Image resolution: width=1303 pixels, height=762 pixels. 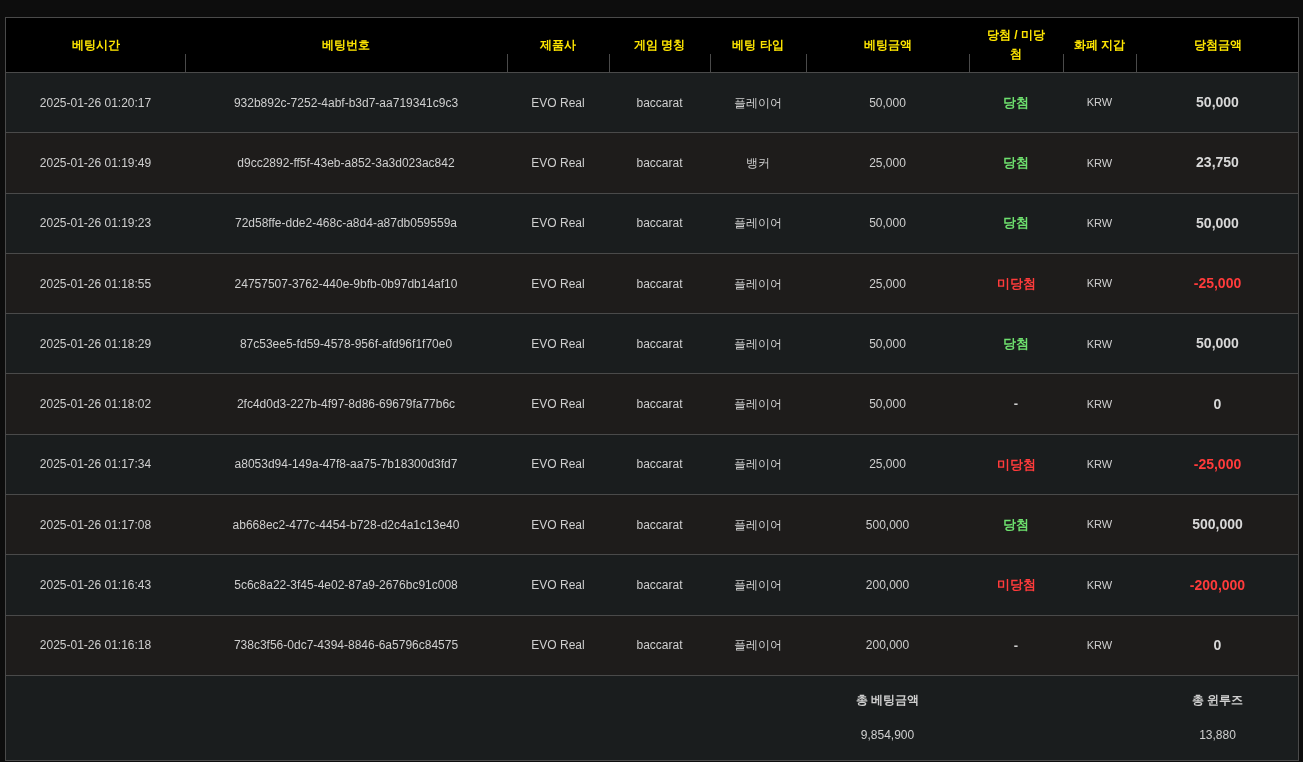 What do you see at coordinates (558, 45) in the screenshot?
I see `column-header: 제품사` at bounding box center [558, 45].